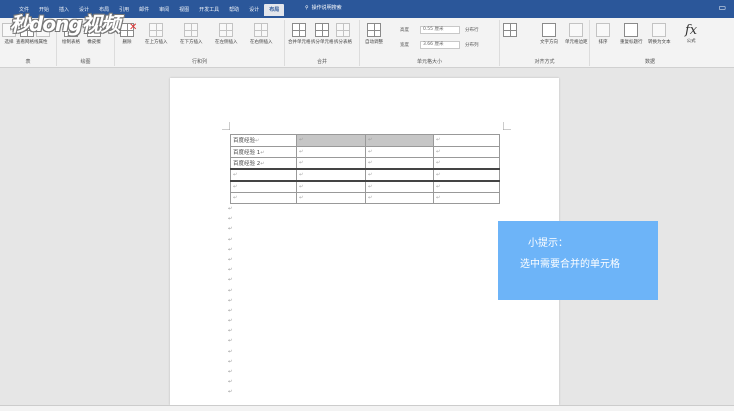 The height and width of the screenshot is (411, 734). I want to click on split-table-button: 拆分表格, so click(343, 34).